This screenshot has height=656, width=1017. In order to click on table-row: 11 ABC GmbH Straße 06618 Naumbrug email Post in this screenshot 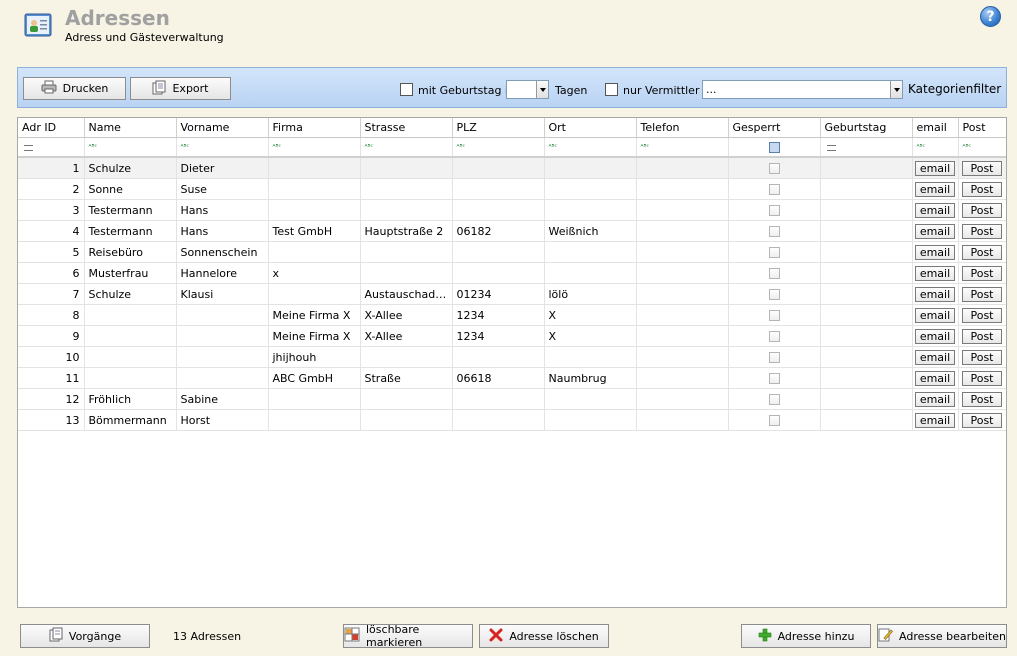, I will do `click(512, 378)`.